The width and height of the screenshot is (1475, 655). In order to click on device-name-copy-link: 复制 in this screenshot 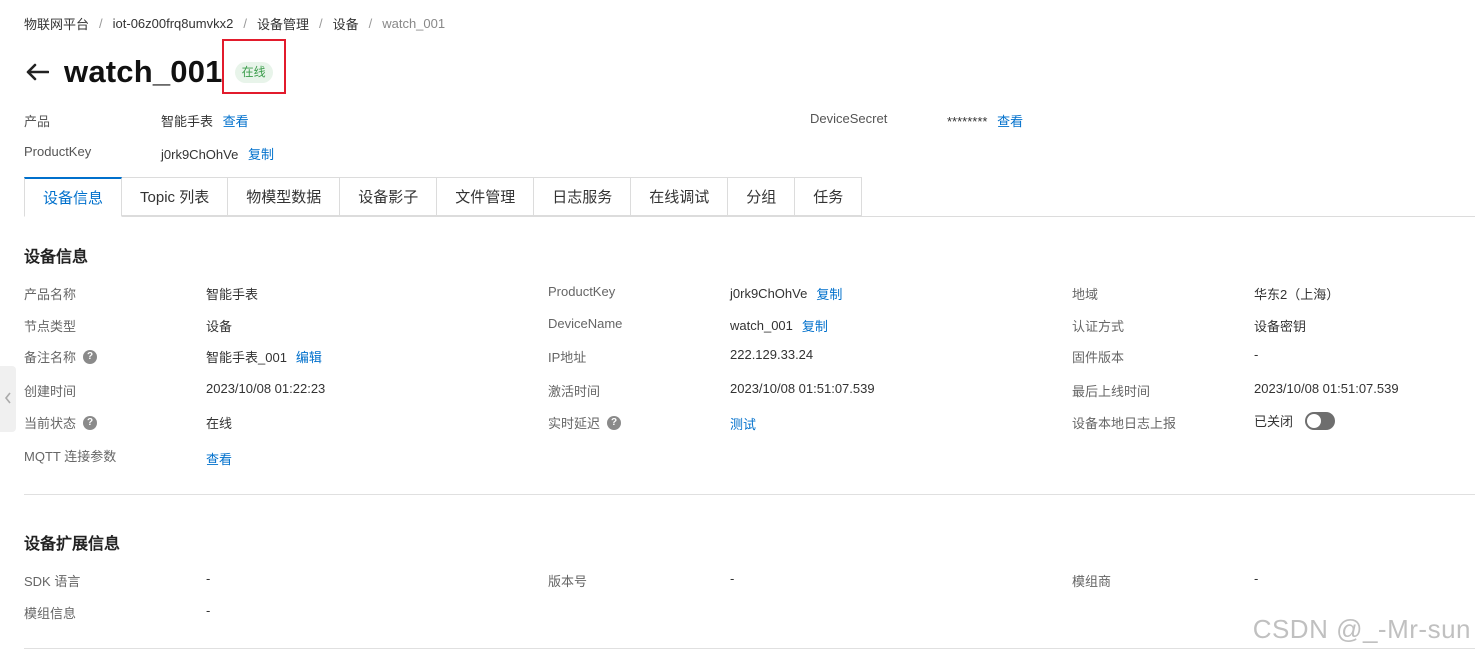, I will do `click(815, 325)`.